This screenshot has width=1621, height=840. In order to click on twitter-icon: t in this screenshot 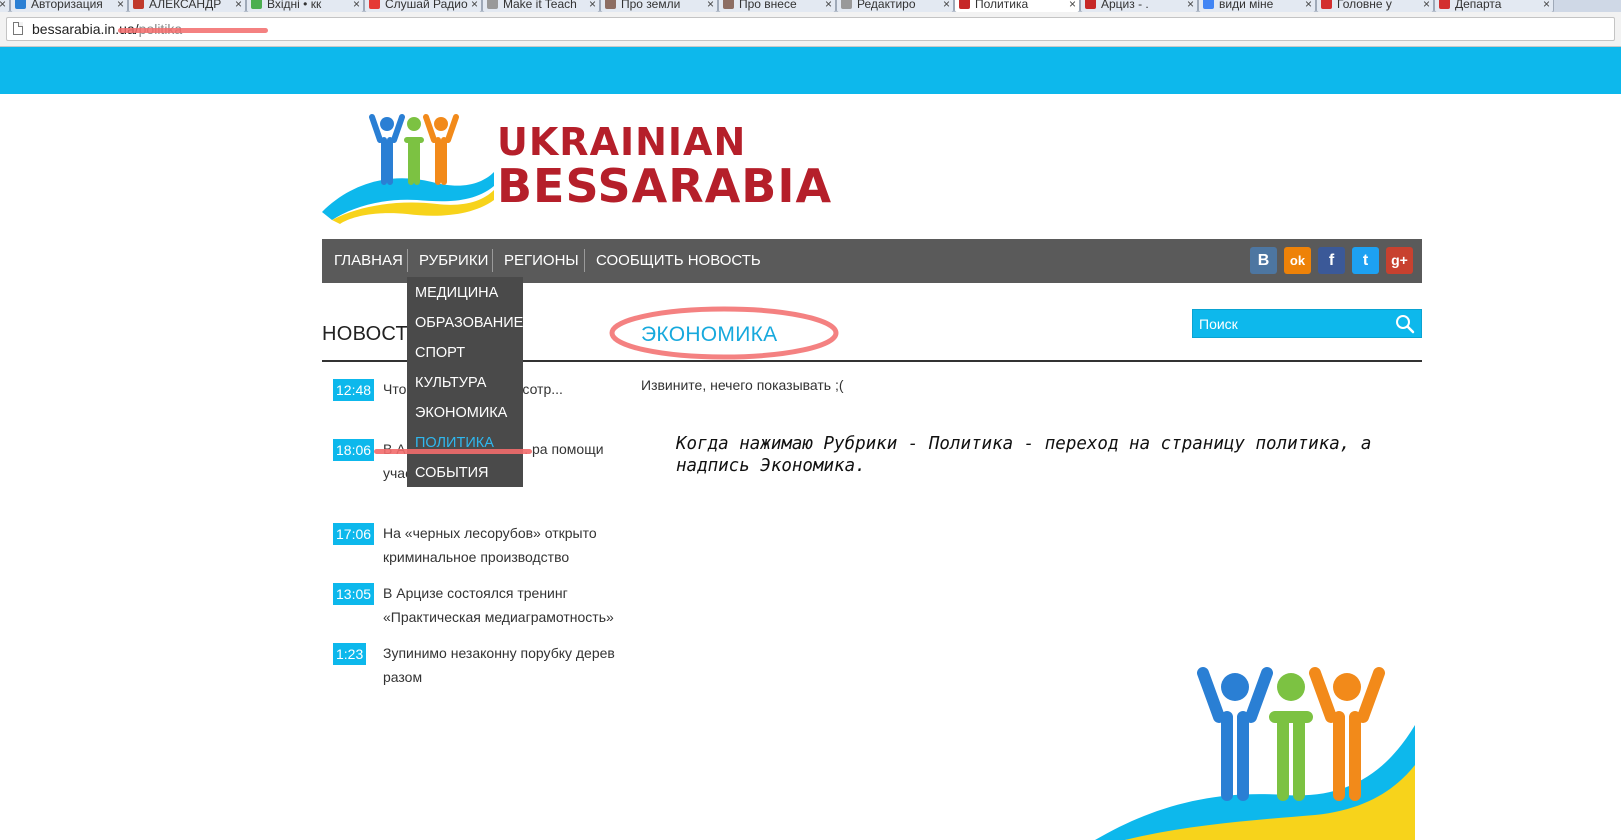, I will do `click(1365, 260)`.